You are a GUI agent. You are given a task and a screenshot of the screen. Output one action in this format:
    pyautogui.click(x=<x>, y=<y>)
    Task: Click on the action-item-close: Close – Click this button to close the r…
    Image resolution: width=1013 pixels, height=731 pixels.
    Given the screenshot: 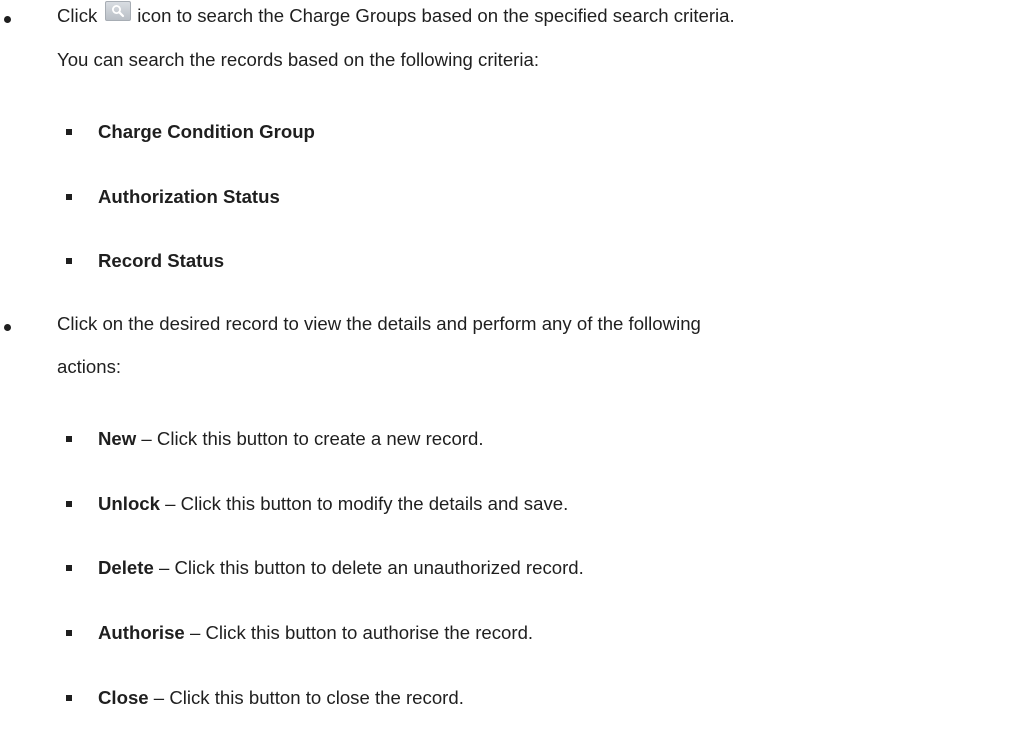 What is the action you would take?
    pyautogui.click(x=506, y=698)
    